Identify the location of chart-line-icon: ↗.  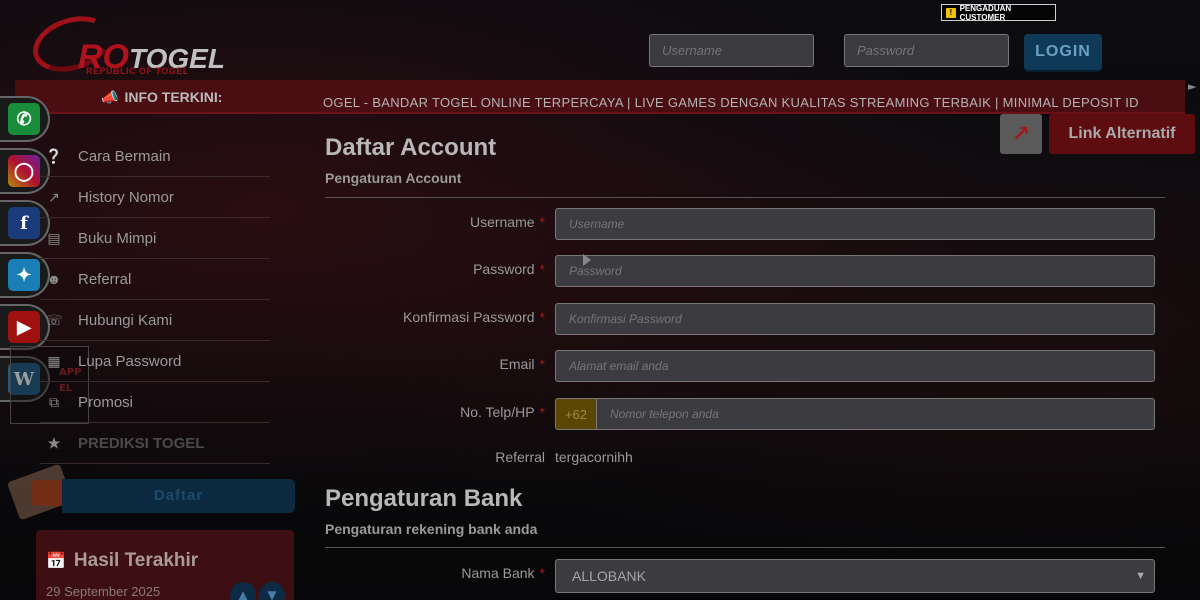
(54, 196).